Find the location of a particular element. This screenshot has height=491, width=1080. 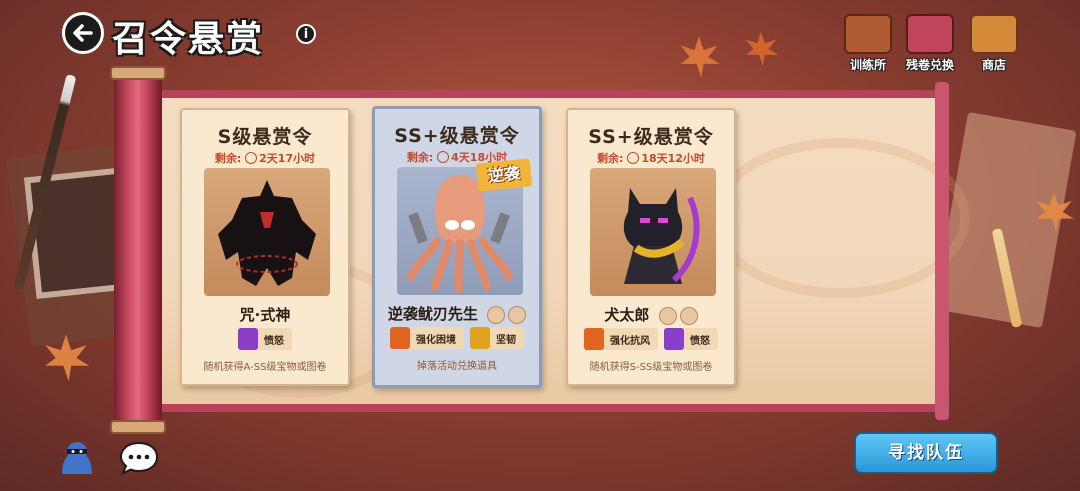

card-reward: 随机获得S-SS级宝物或图卷 is located at coordinates (651, 367).